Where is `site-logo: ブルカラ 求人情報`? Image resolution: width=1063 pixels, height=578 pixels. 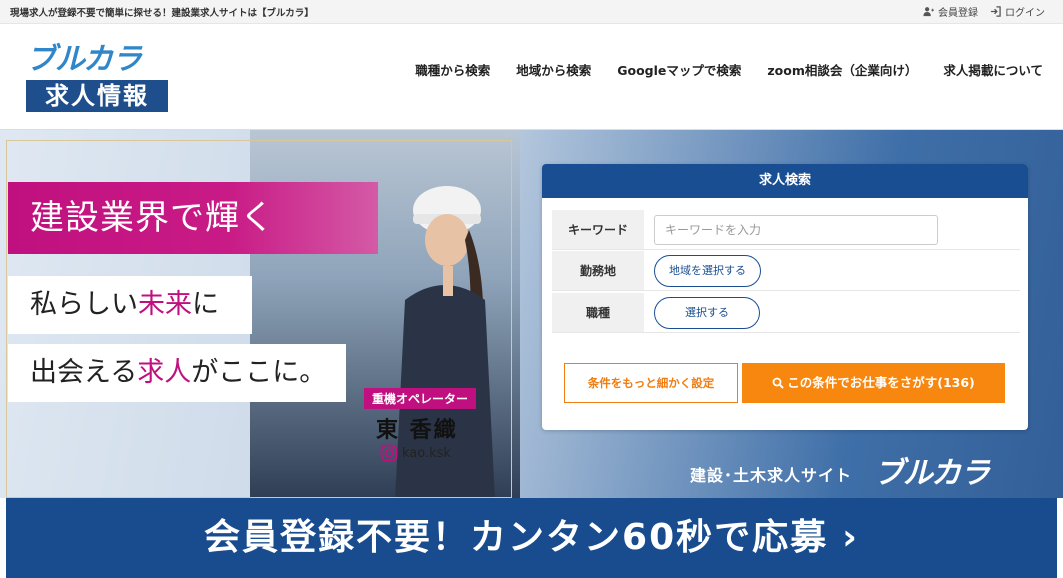
site-logo: ブルカラ 求人情報 is located at coordinates (97, 78).